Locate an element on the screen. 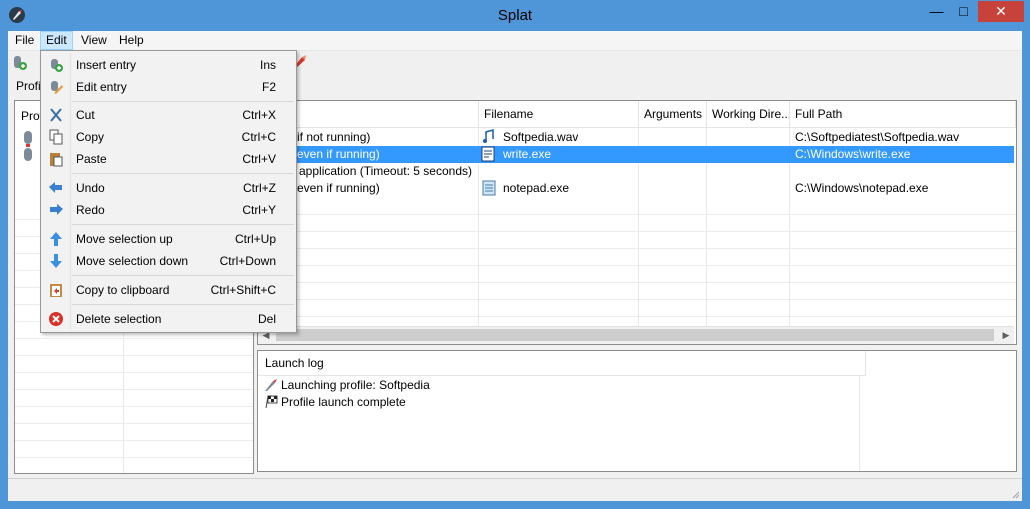 The width and height of the screenshot is (1030, 509). status-bar is located at coordinates (515, 489).